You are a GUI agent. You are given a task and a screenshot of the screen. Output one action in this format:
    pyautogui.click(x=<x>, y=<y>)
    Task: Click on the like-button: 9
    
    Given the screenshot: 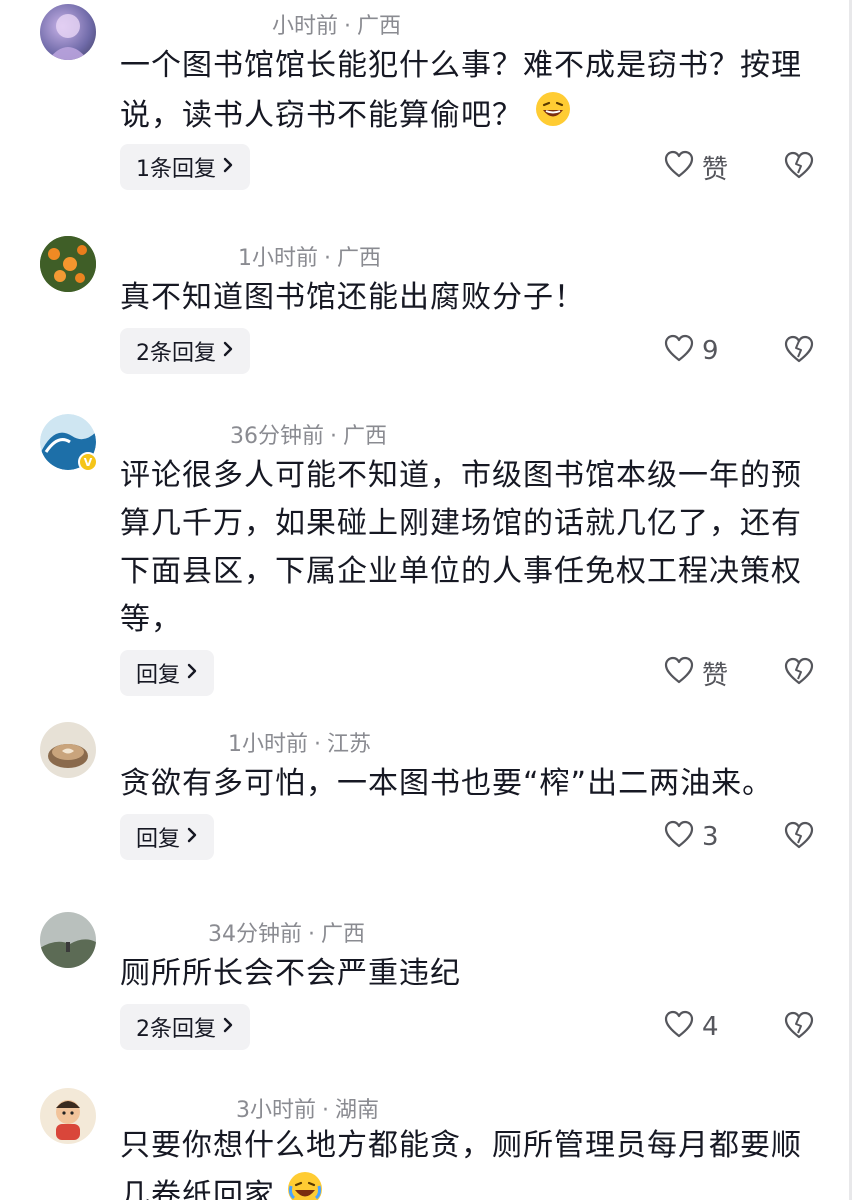 What is the action you would take?
    pyautogui.click(x=691, y=351)
    